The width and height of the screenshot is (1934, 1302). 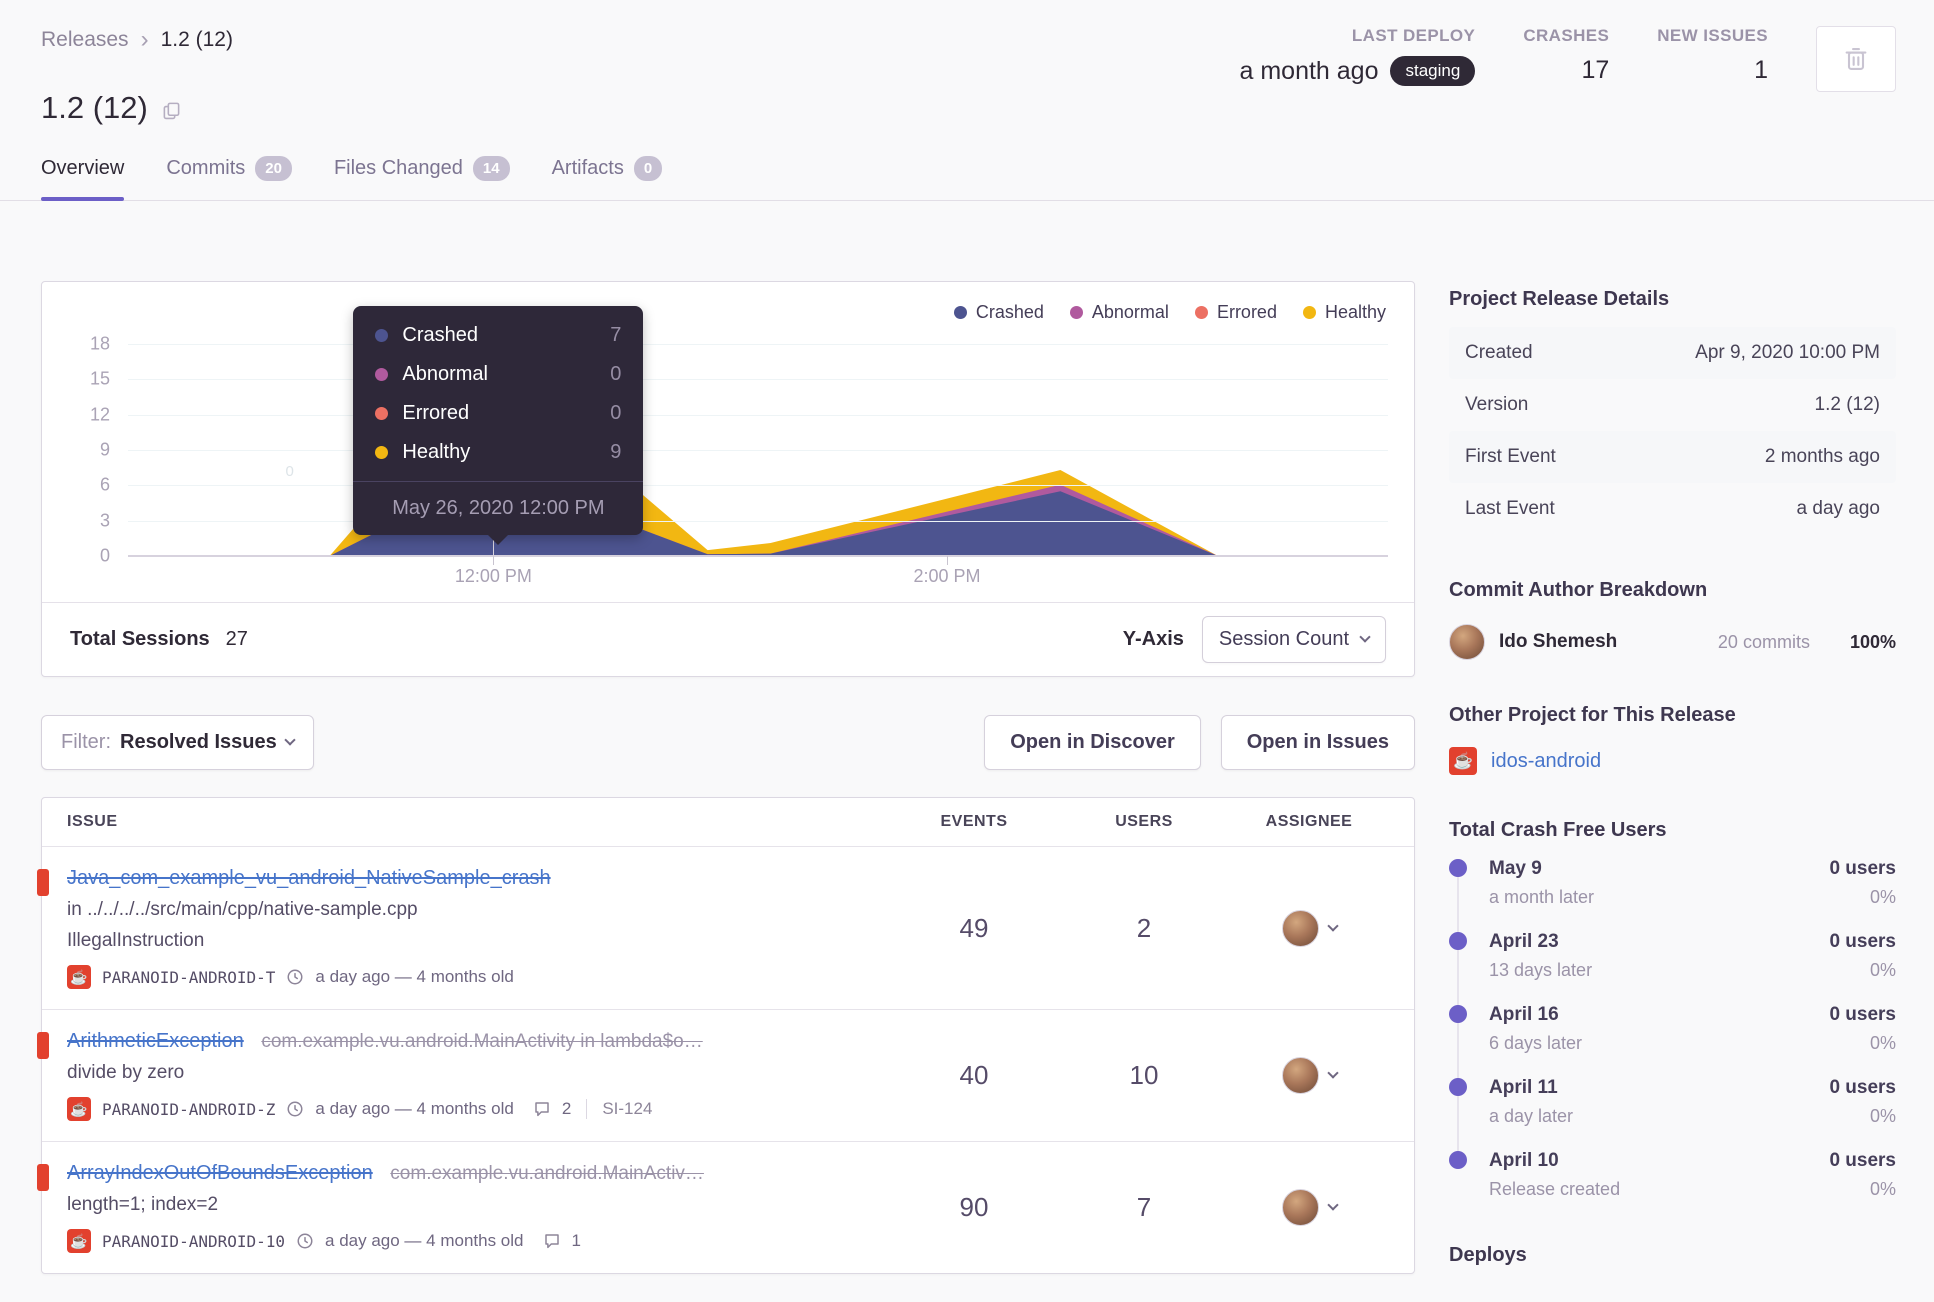 I want to click on tab-artifacts: Artifacts 0, so click(x=607, y=178).